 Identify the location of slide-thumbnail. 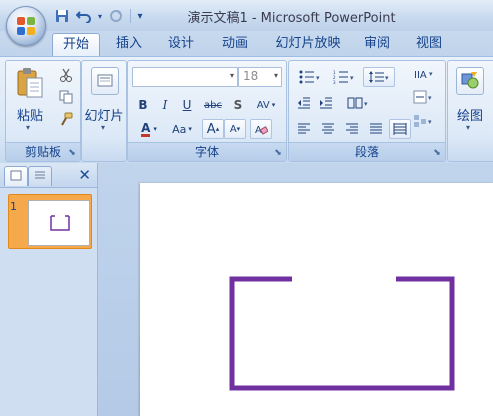
(59, 223).